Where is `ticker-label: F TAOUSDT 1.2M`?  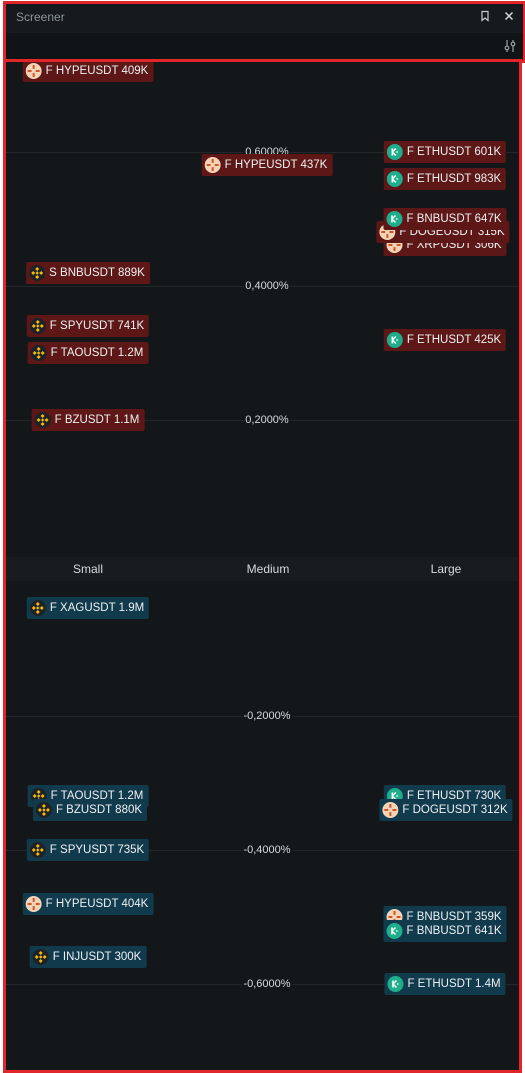
ticker-label: F TAOUSDT 1.2M is located at coordinates (97, 353).